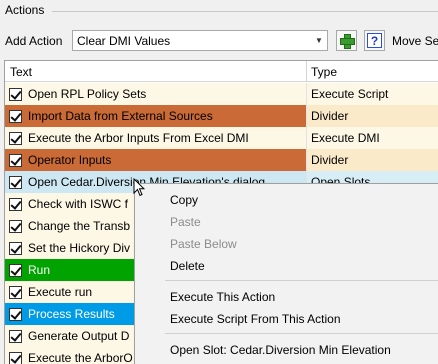  I want to click on plus-icon, so click(347, 41).